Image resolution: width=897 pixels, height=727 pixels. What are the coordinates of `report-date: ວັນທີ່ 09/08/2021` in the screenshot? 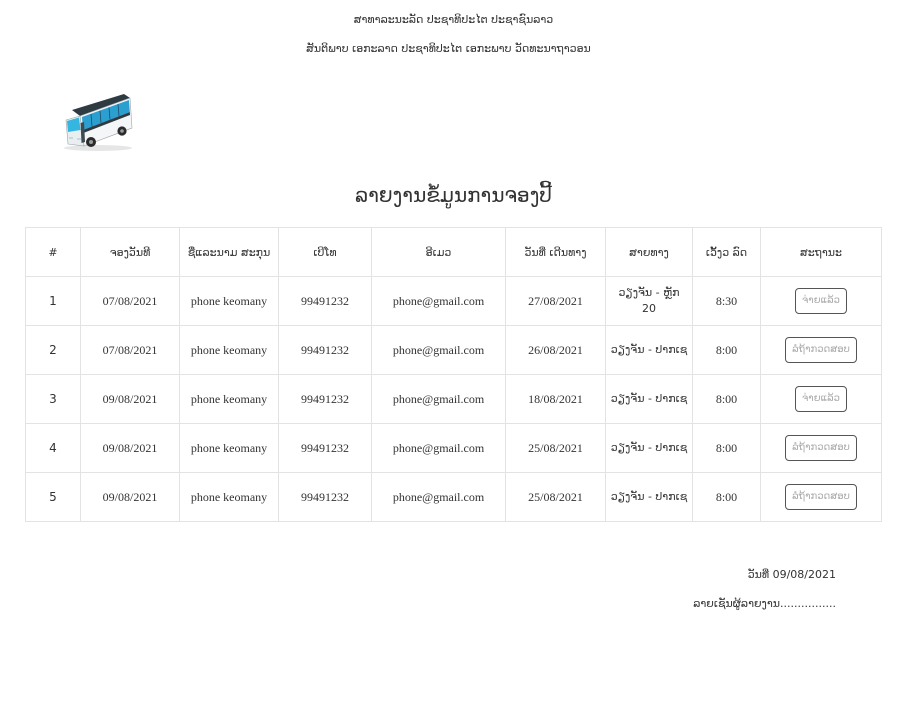 It's located at (791, 574).